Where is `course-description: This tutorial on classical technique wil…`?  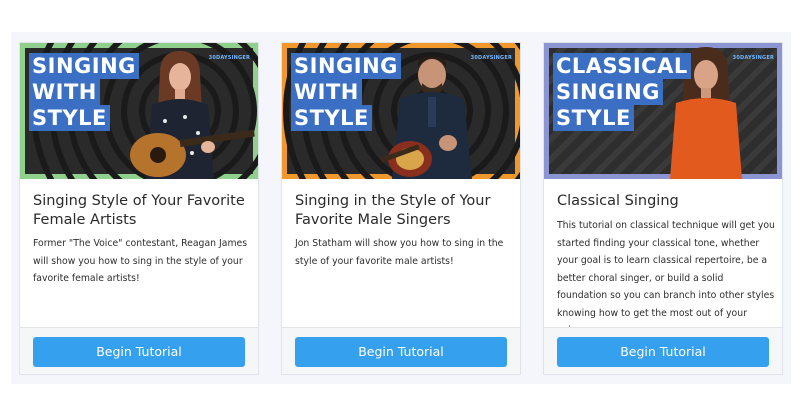
course-description: This tutorial on classical technique wil… is located at coordinates (666, 278).